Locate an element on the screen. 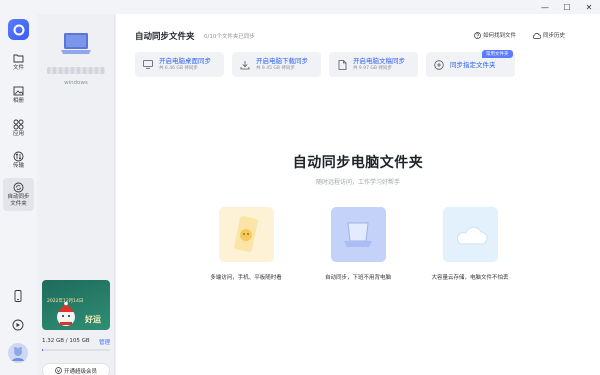 The height and width of the screenshot is (375, 600). avatar is located at coordinates (18, 353).